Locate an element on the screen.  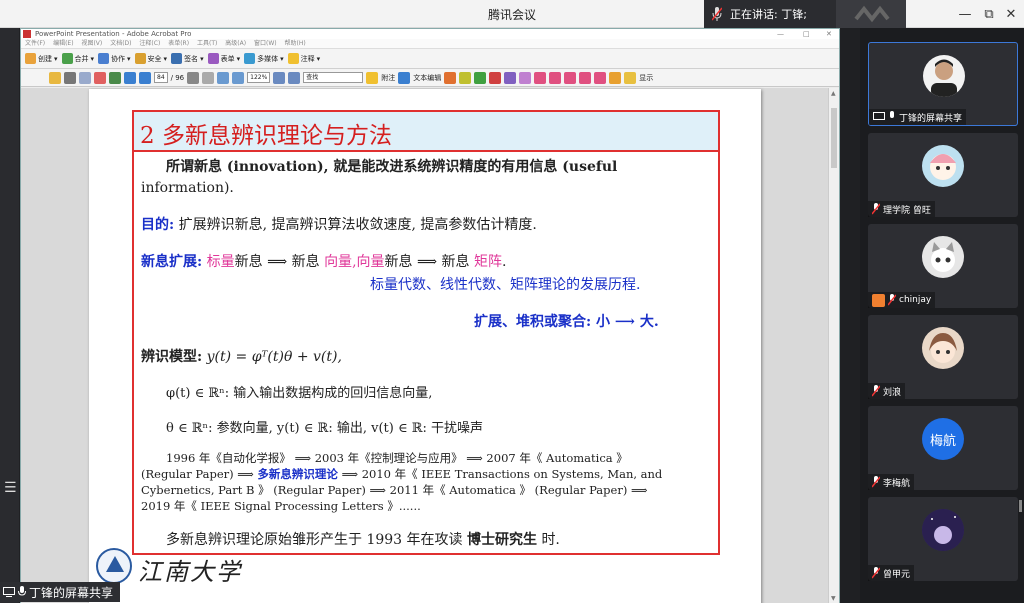
origin-line: 多新息辨识理论原始雏形产生于 1993 年在攻读 博士研究生 时. is located at coordinates (363, 539).